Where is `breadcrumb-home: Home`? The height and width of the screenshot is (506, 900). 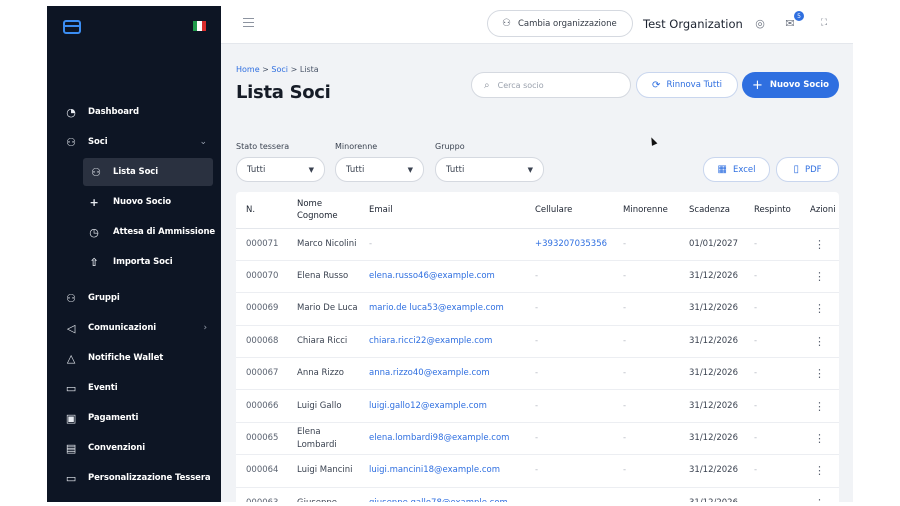
breadcrumb-home: Home is located at coordinates (248, 69).